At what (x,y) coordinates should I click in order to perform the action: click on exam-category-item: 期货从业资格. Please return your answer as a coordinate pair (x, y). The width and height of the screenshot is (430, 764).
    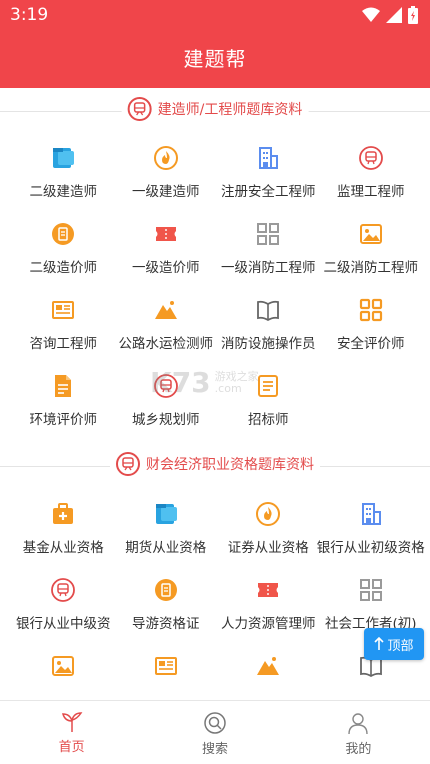
    Looking at the image, I should click on (166, 528).